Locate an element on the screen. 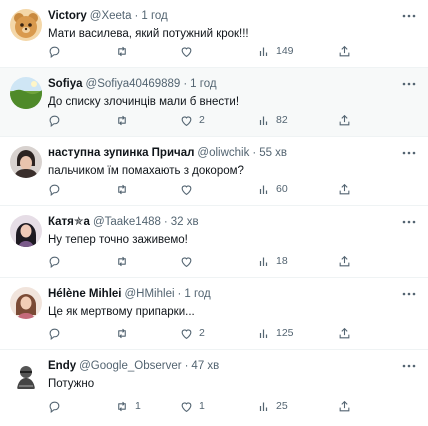 This screenshot has height=426, width=428. user-handle: @Sofiya40469889 is located at coordinates (133, 84).